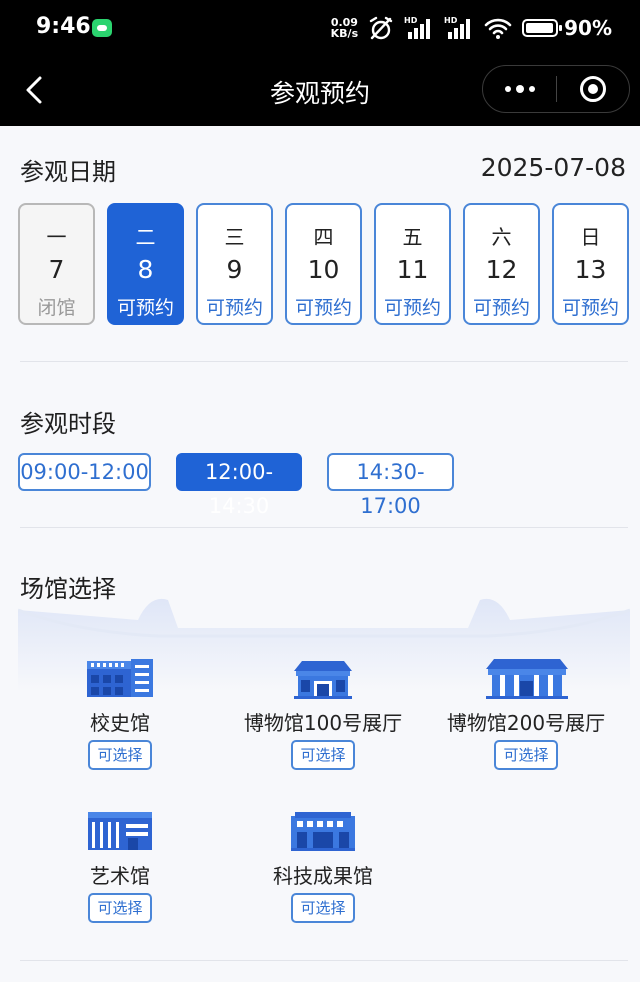 This screenshot has height=982, width=640. I want to click on venue-name: 博物馆100号展厅, so click(323, 723).